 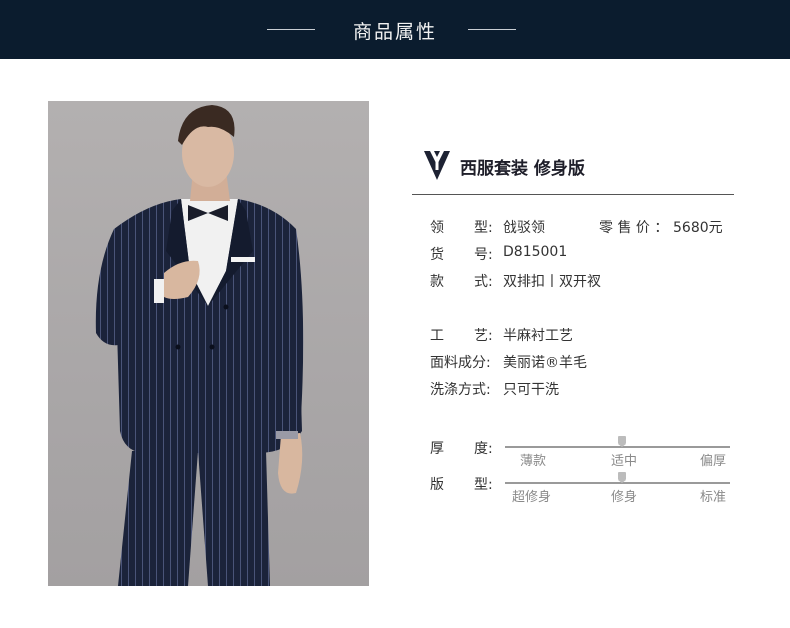 I want to click on thickness-option-thick: 偏厚, so click(x=712, y=461).